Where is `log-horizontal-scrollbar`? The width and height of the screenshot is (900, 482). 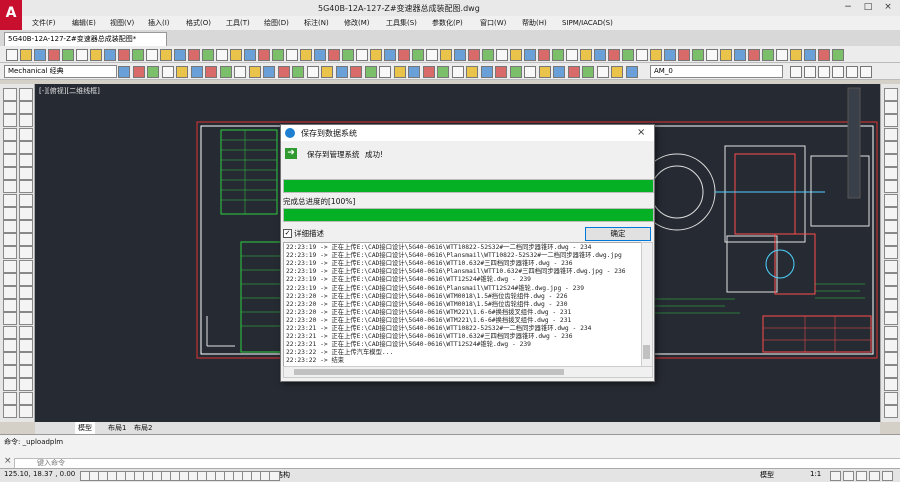 log-horizontal-scrollbar is located at coordinates (468, 372).